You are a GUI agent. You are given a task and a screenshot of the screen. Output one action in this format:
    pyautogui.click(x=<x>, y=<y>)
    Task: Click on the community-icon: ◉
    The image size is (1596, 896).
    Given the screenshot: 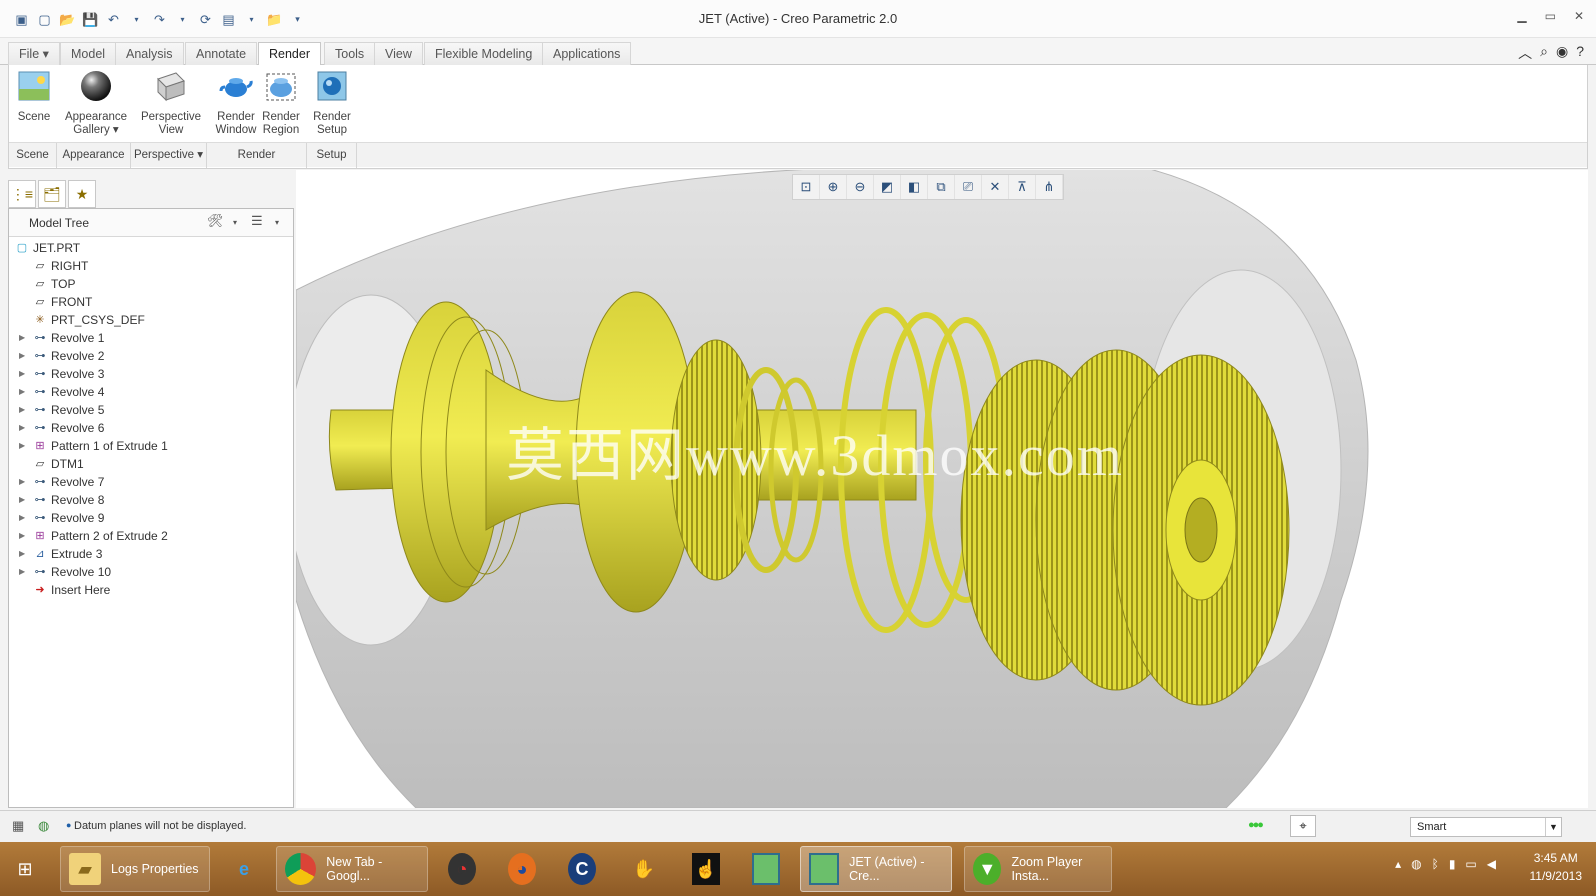 What is the action you would take?
    pyautogui.click(x=1562, y=53)
    